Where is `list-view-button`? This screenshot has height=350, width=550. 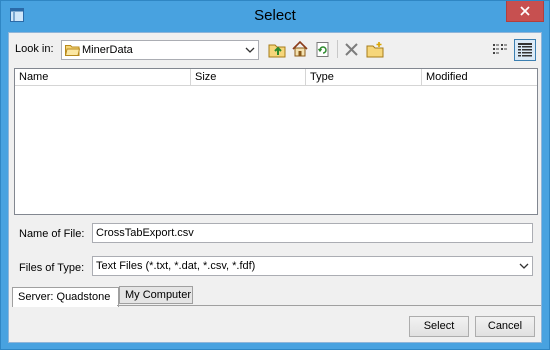 list-view-button is located at coordinates (500, 50).